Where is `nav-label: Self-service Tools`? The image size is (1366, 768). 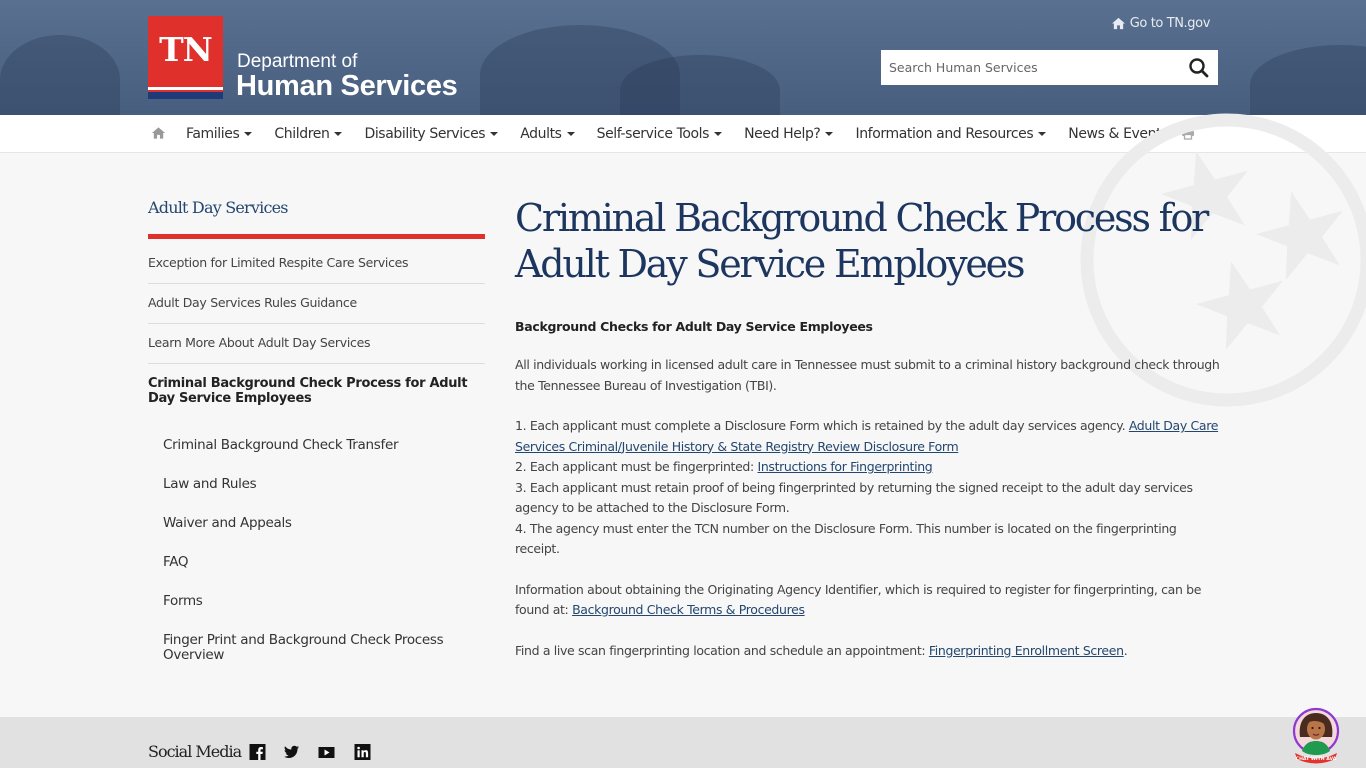
nav-label: Self-service Tools is located at coordinates (653, 134).